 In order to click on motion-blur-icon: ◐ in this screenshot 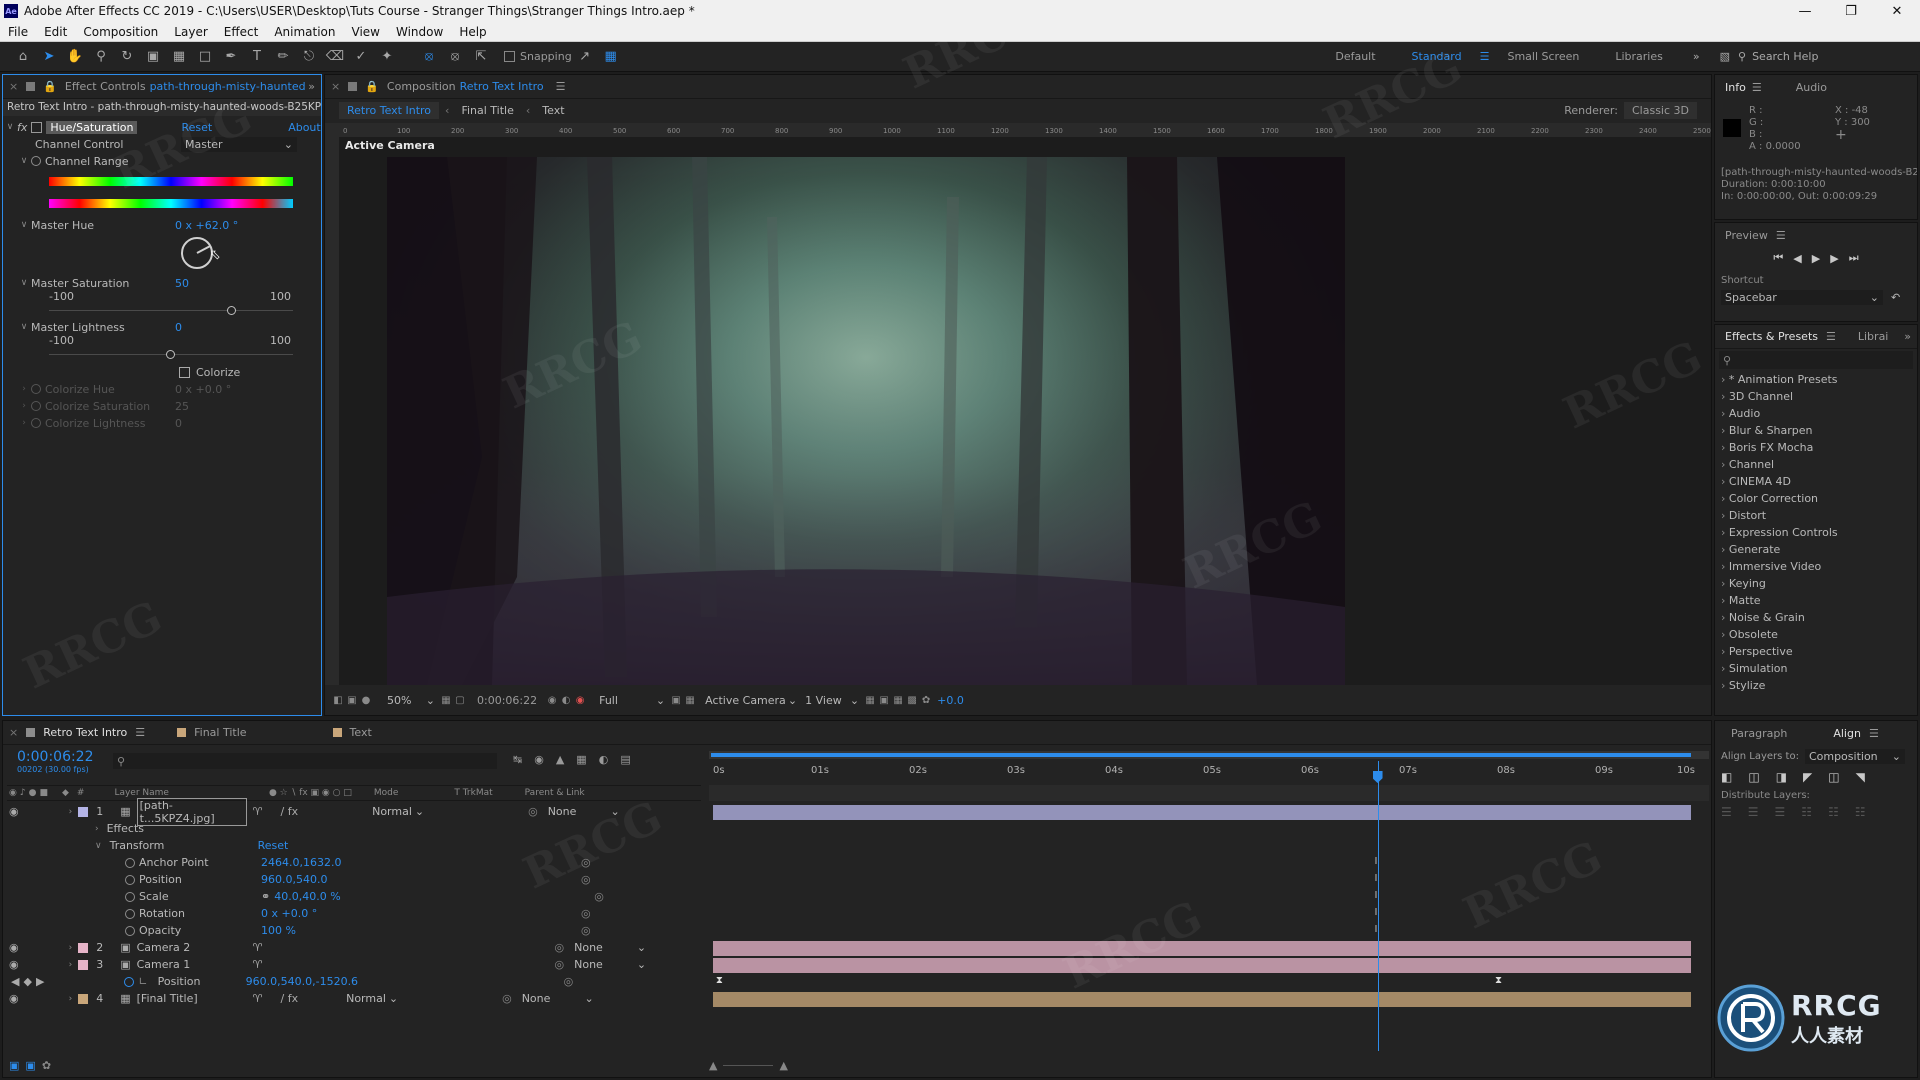, I will do `click(604, 759)`.